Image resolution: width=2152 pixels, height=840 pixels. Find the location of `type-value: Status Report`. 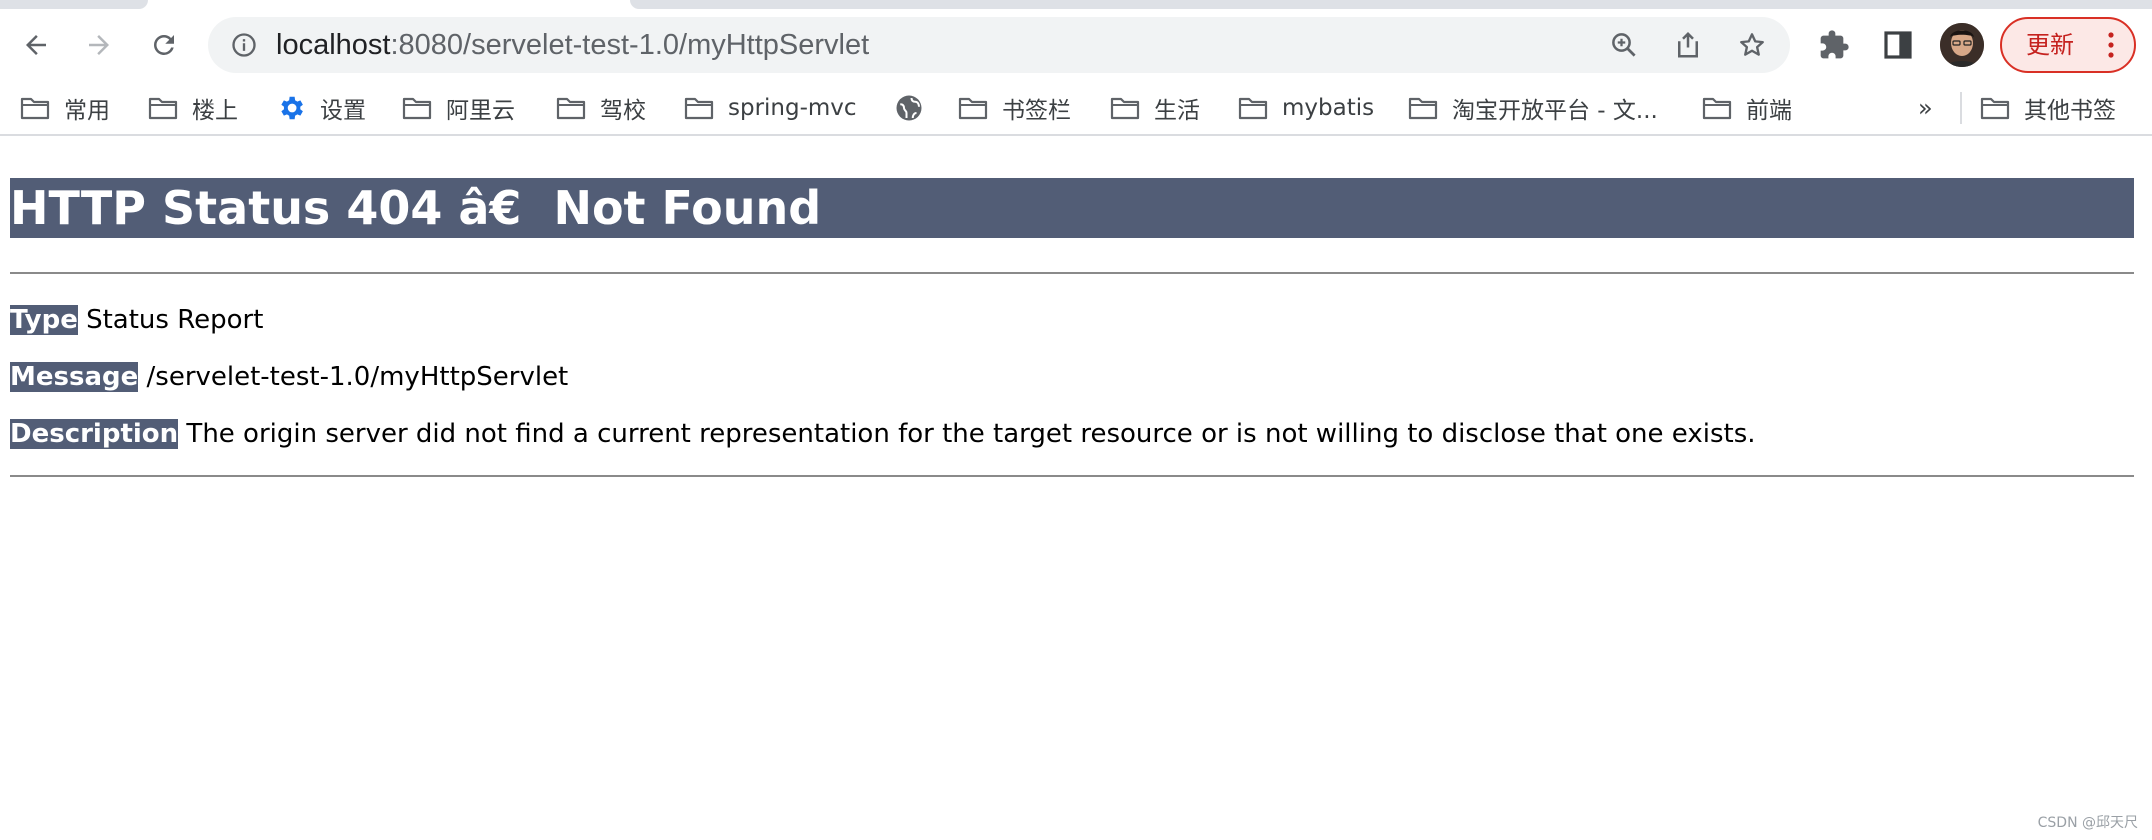

type-value: Status Report is located at coordinates (170, 320).